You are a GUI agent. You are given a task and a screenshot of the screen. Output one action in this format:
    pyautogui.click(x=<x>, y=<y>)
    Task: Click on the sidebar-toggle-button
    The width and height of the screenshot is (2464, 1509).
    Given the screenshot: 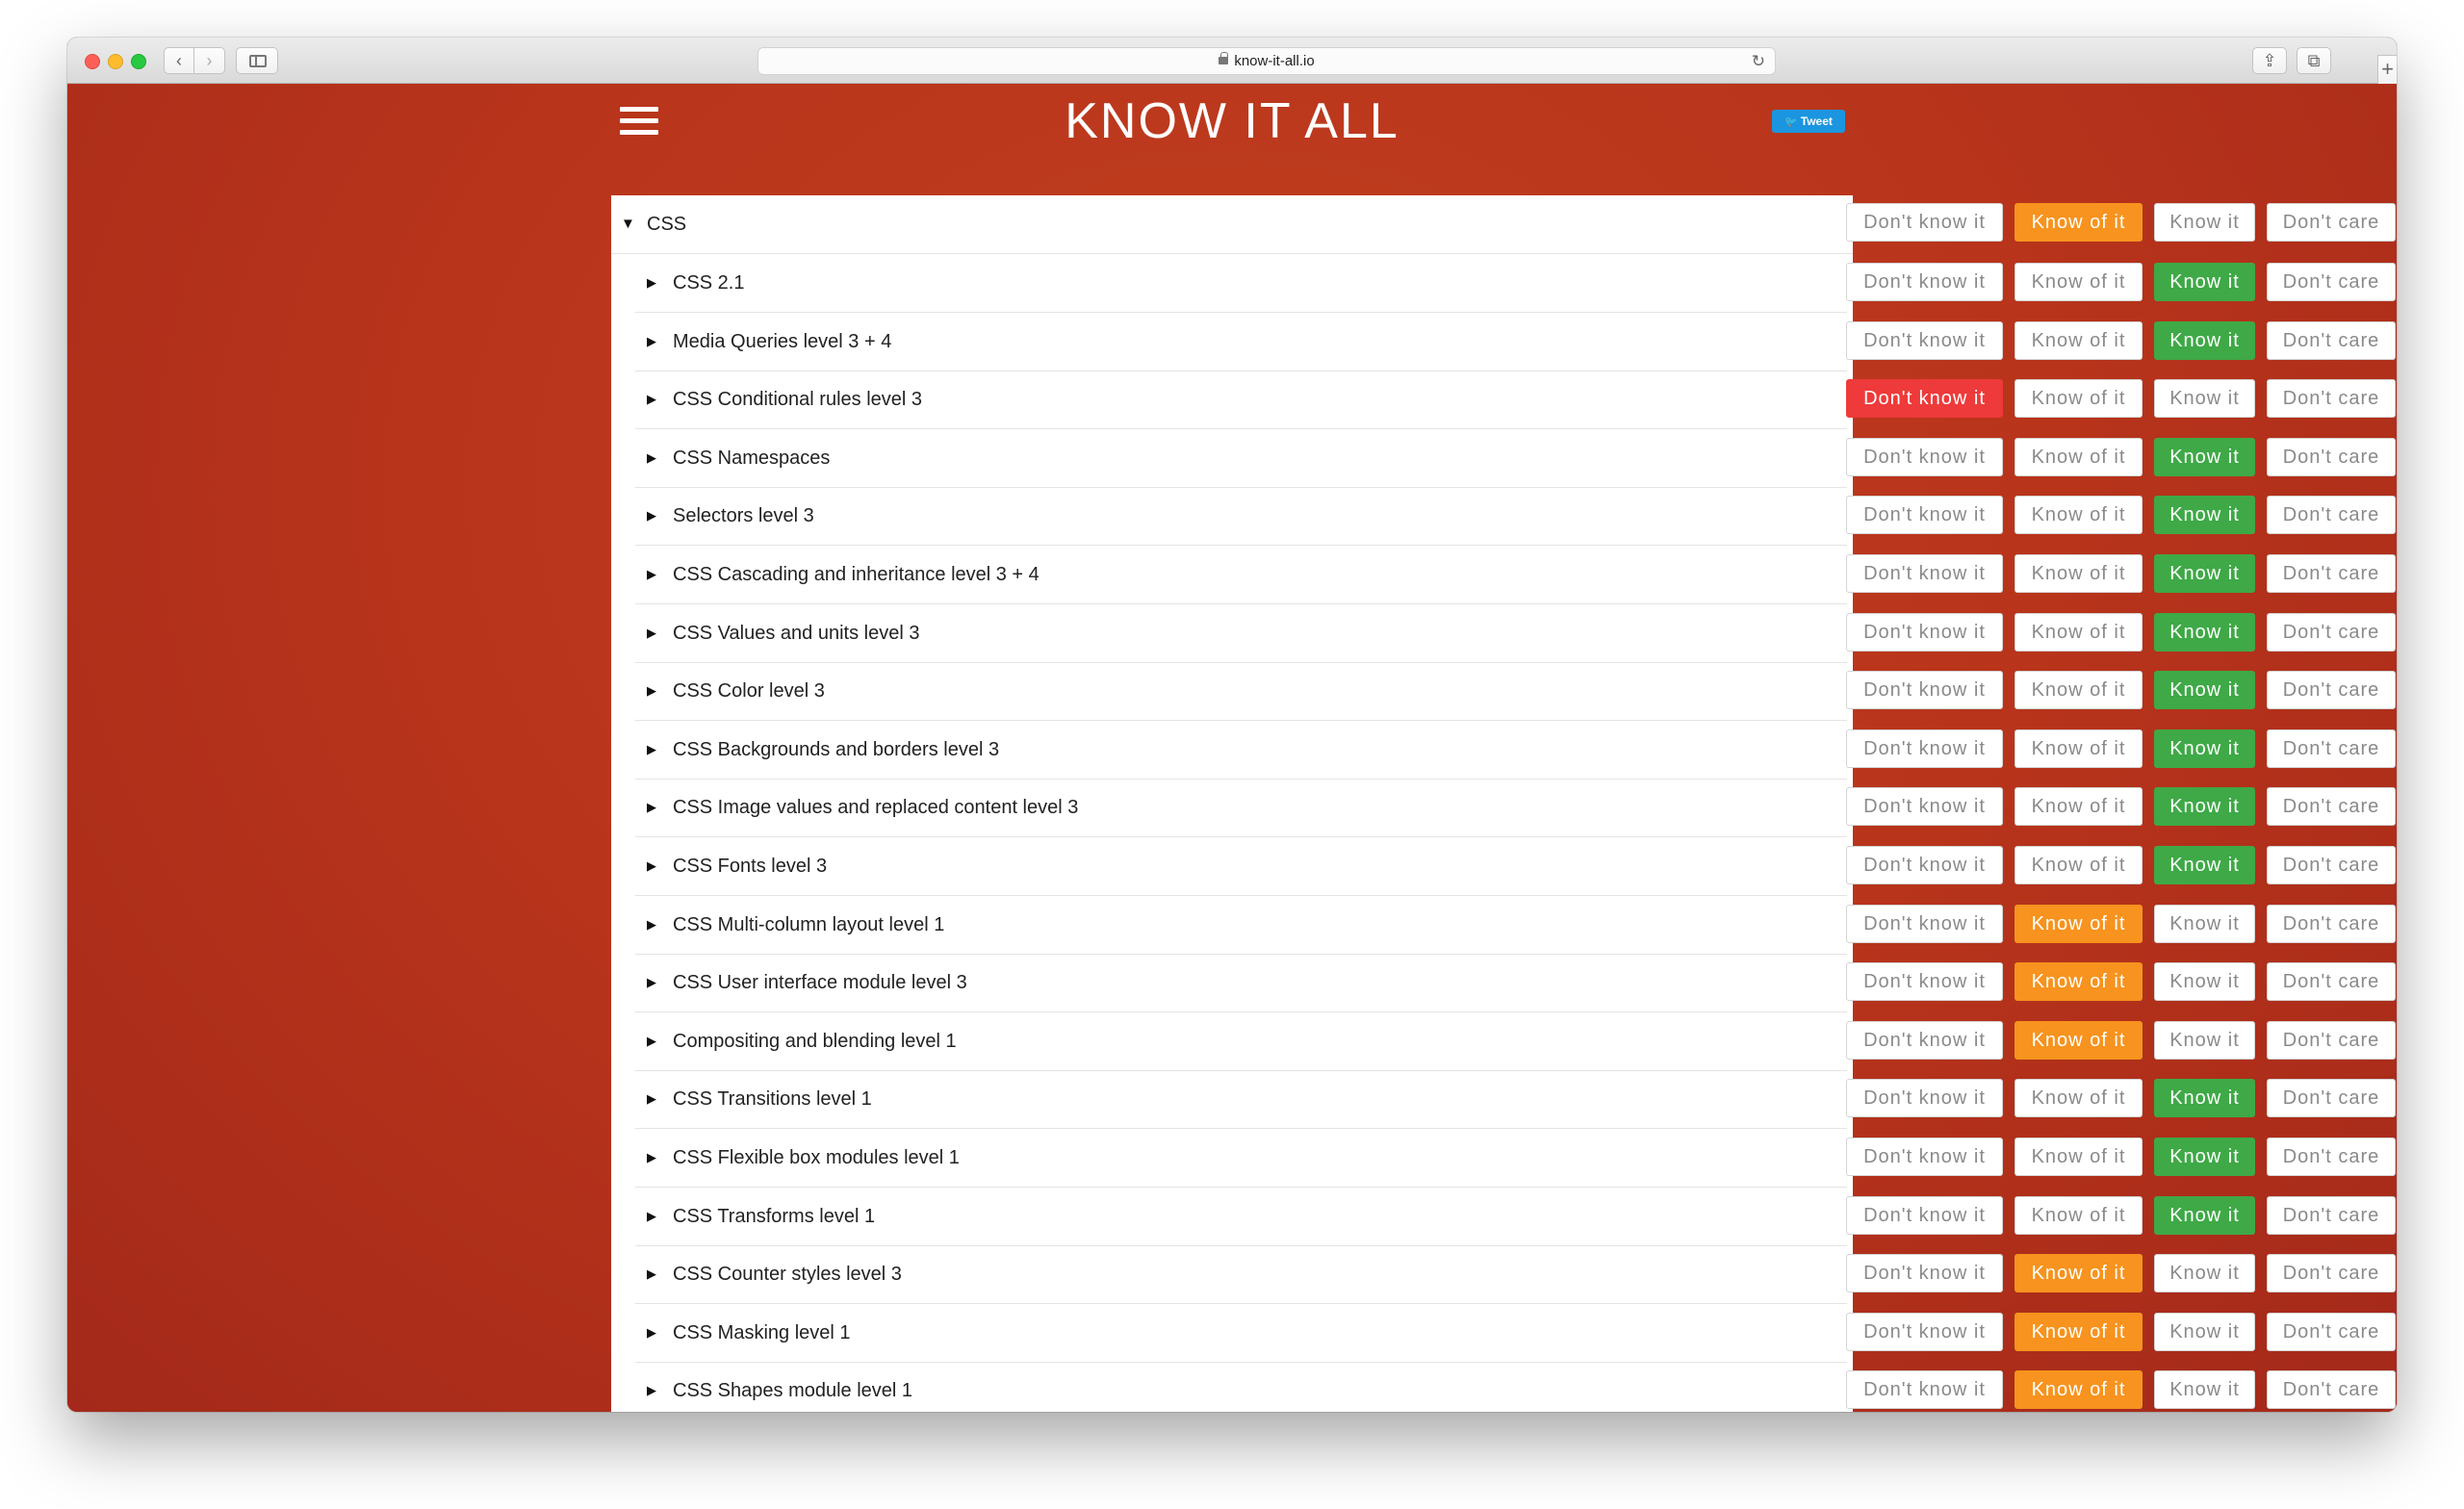 What is the action you would take?
    pyautogui.click(x=257, y=60)
    